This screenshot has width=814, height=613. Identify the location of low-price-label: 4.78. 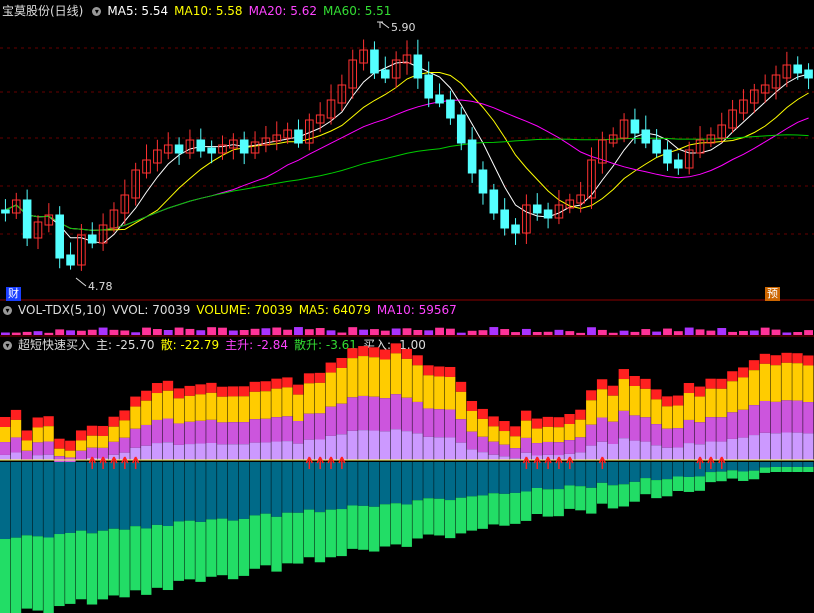
(100, 286).